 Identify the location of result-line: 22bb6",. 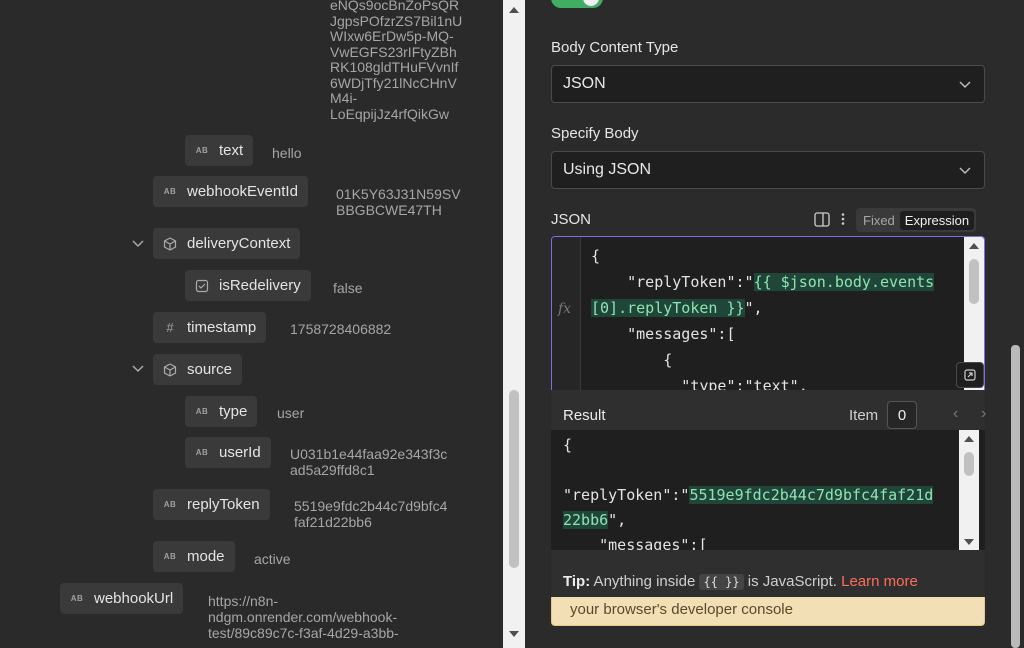
(594, 520).